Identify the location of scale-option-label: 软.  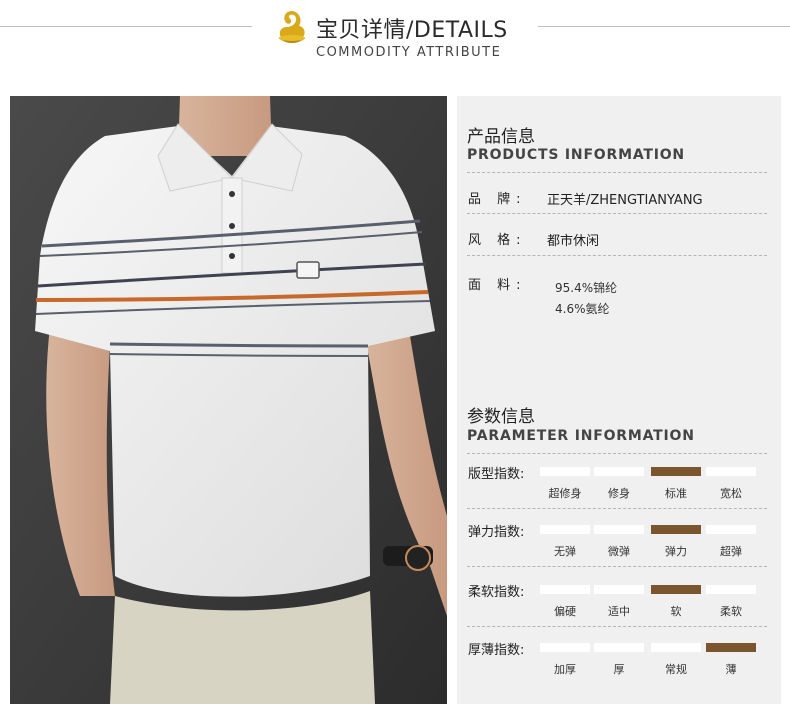
(676, 611).